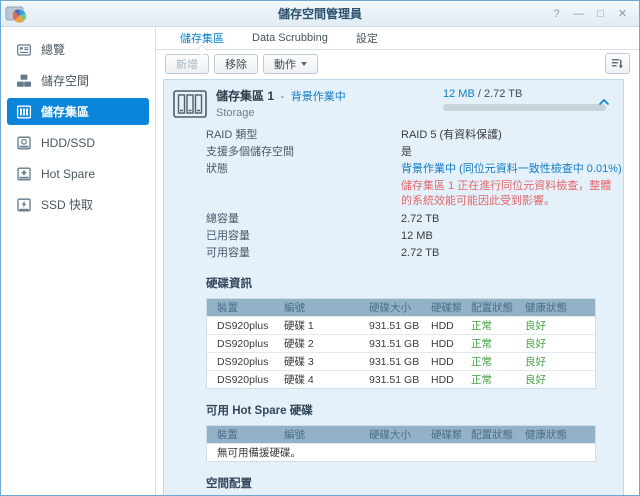 The width and height of the screenshot is (640, 496). I want to click on detail-row-free-capacity: 可用容量 2.72 TB, so click(414, 253).